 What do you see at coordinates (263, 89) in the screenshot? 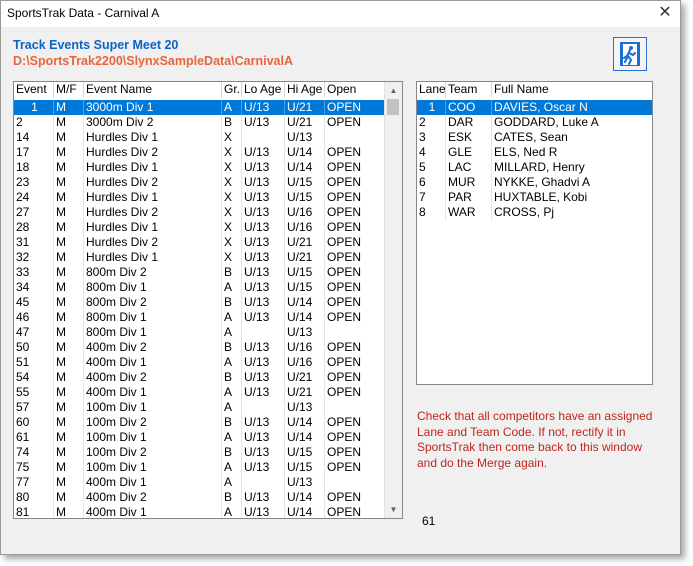
I see `event-column-header: Lo Age` at bounding box center [263, 89].